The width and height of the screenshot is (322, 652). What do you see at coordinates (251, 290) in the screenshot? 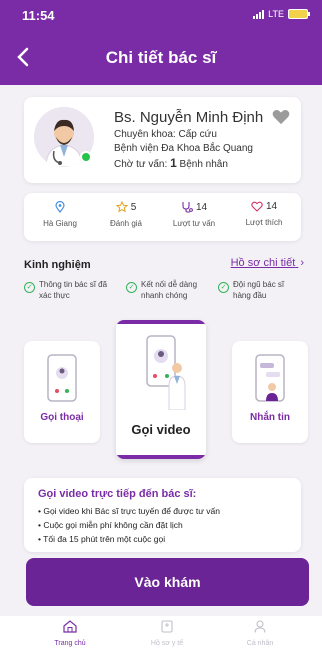
I see `feature-top-doctors: ✓ Đội ngũ bác sĩ hàng đầu` at bounding box center [251, 290].